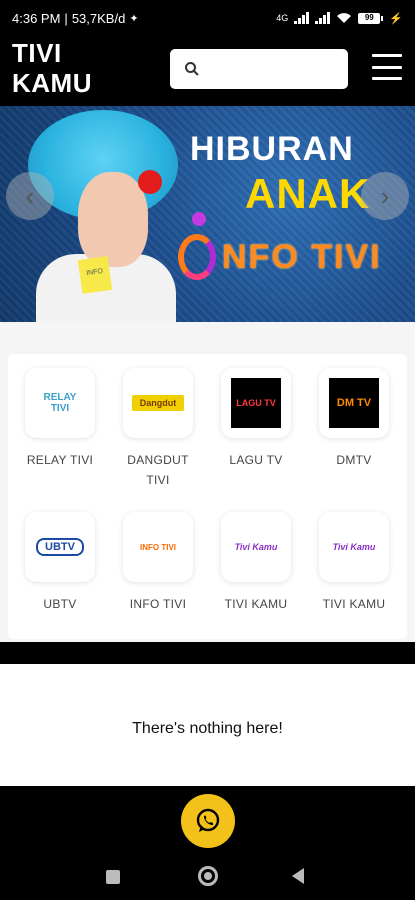 Image resolution: width=415 pixels, height=900 pixels. Describe the element at coordinates (256, 460) in the screenshot. I see `channel-label: LAGU TV` at that location.